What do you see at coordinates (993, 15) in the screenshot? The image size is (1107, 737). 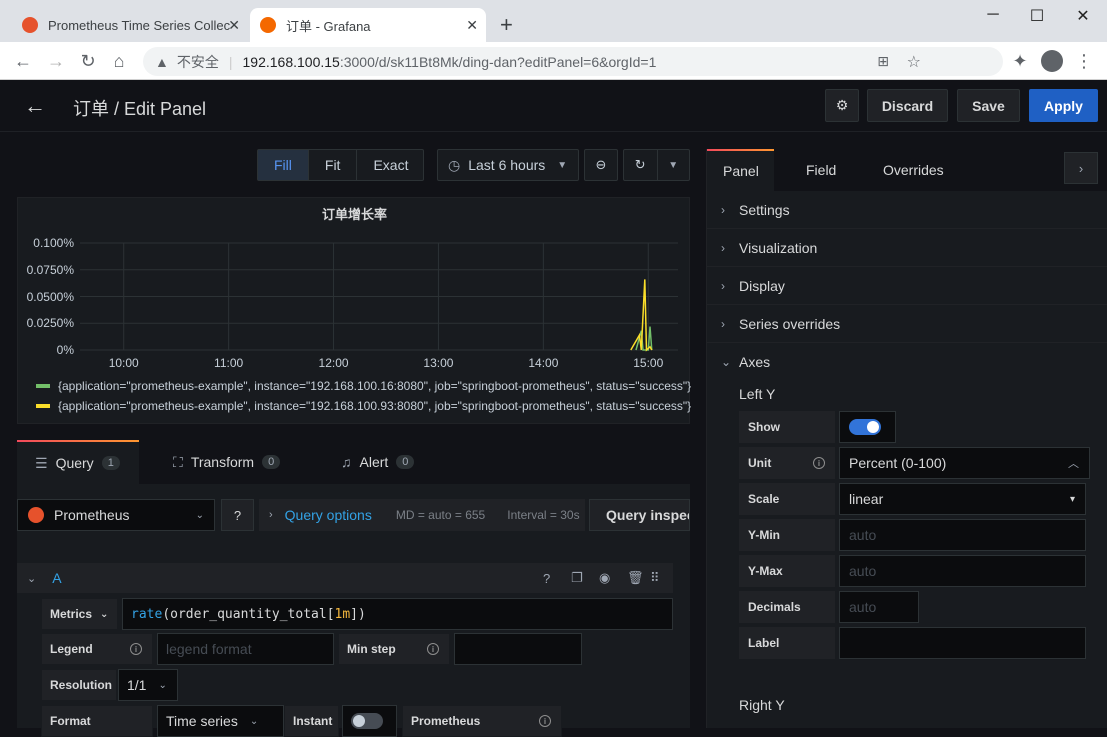 I see `minimize-icon: ─` at bounding box center [993, 15].